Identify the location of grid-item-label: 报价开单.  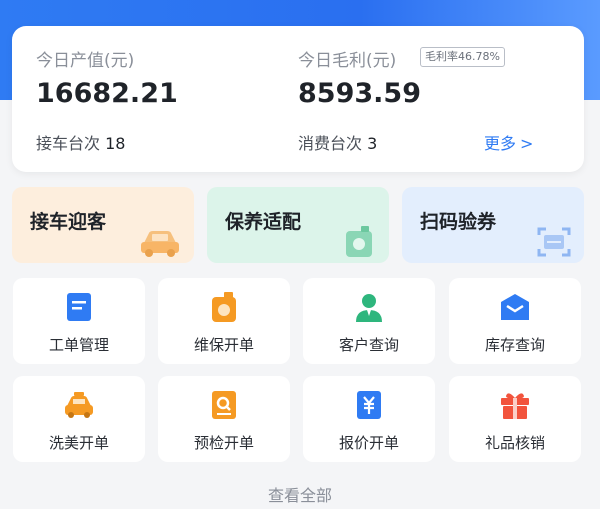
(368, 443).